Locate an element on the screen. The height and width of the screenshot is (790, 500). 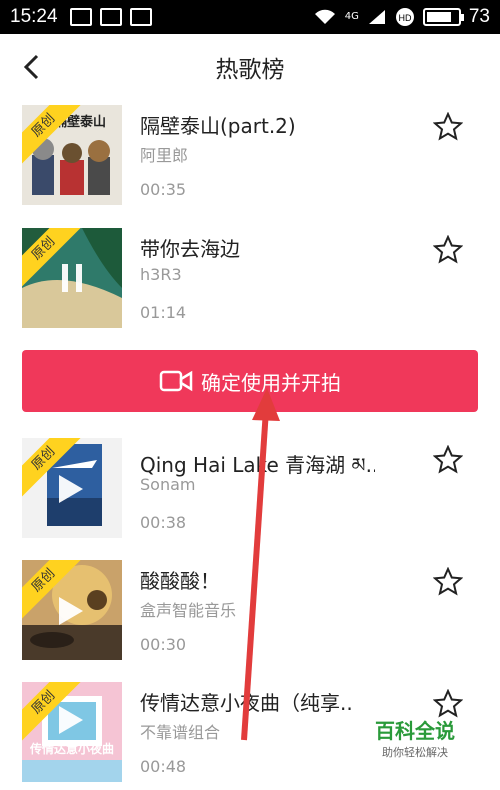
signal-icon is located at coordinates (376, 17).